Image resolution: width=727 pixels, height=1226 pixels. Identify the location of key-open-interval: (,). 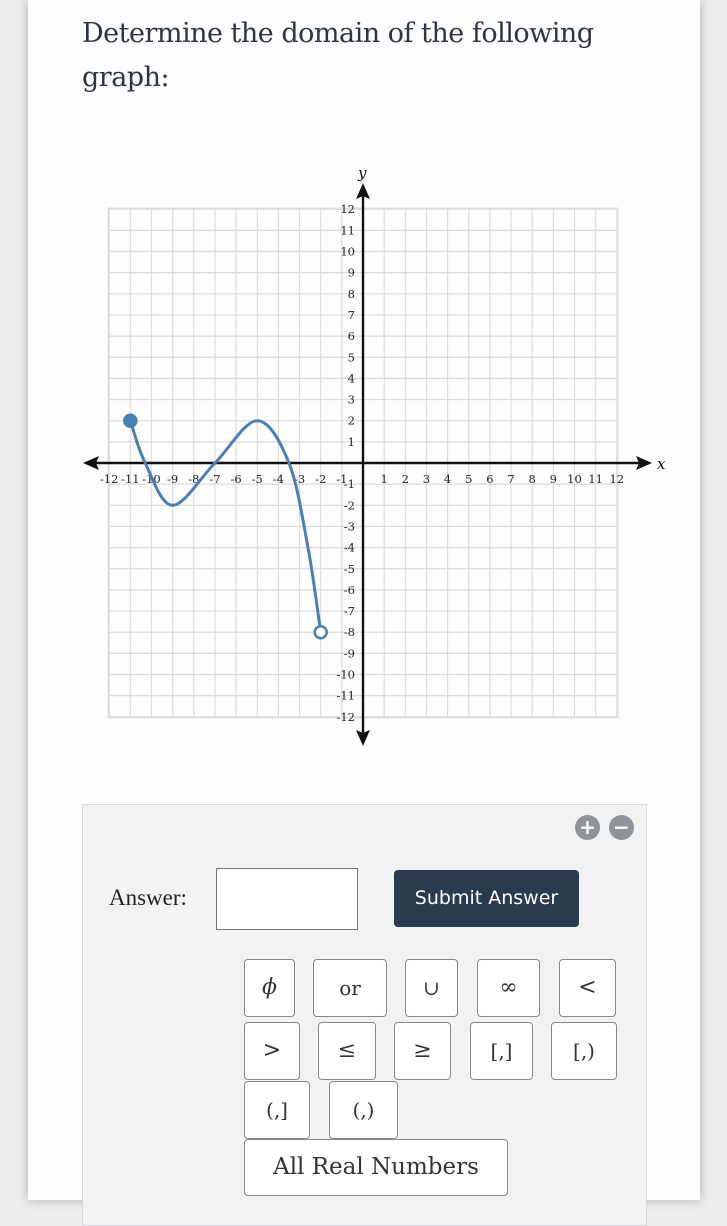
(363, 1110).